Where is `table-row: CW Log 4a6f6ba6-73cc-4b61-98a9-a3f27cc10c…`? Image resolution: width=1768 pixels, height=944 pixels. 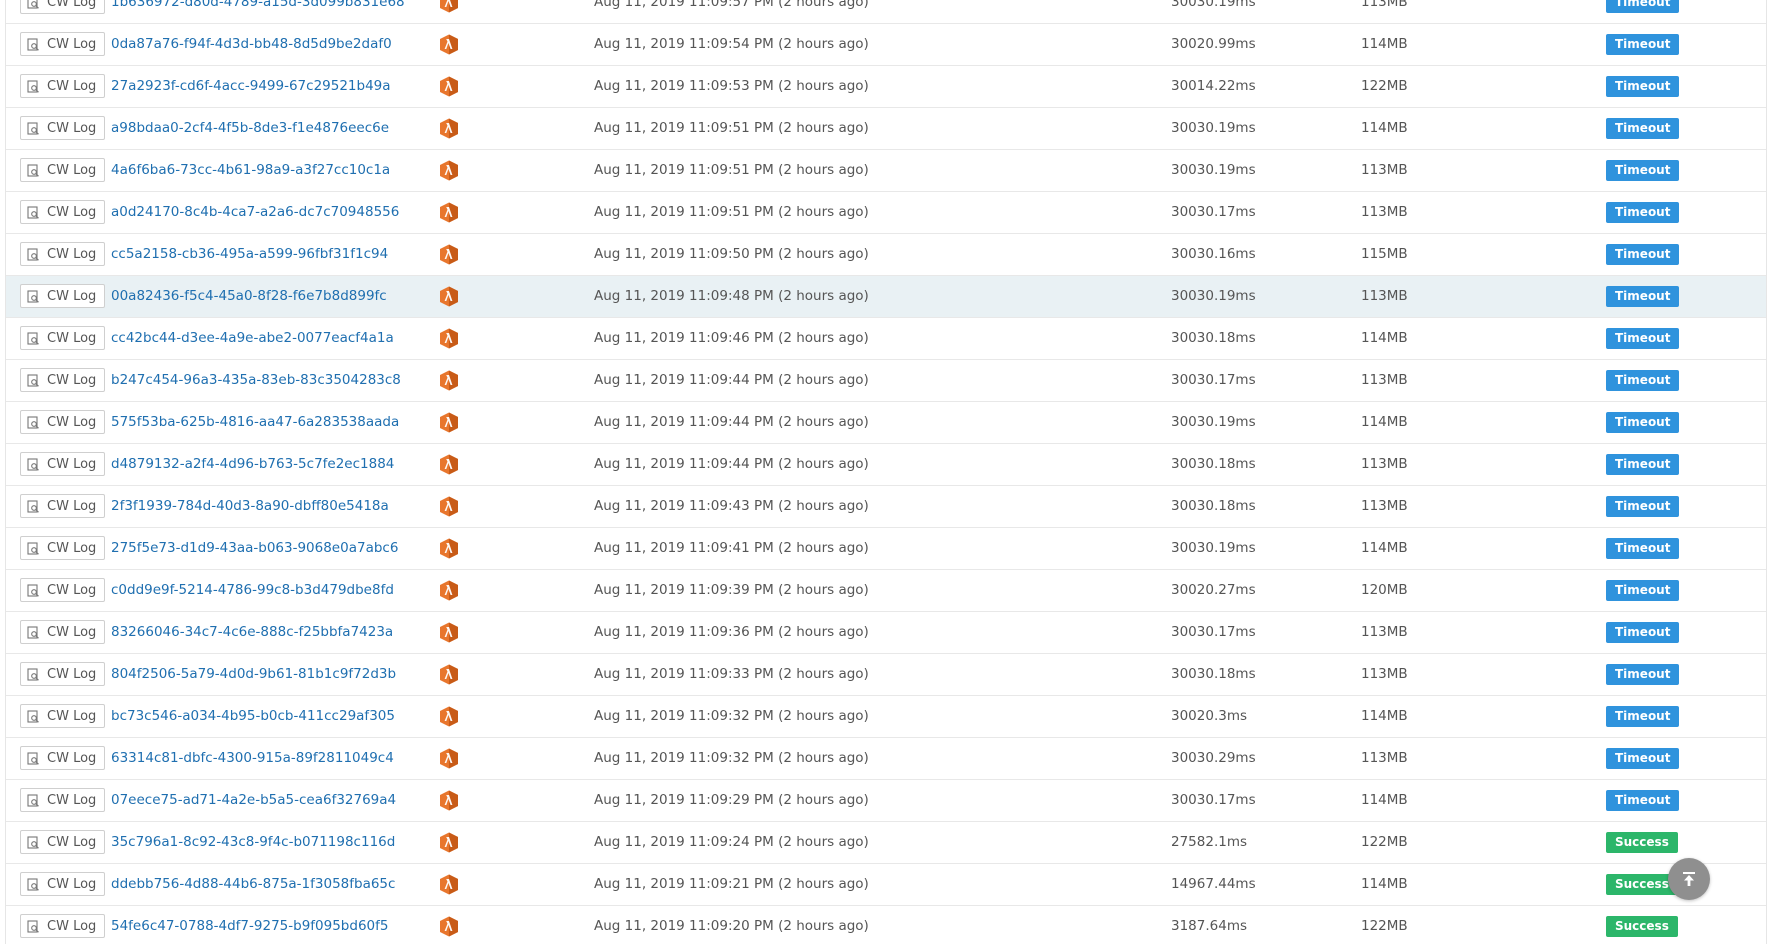 table-row: CW Log 4a6f6ba6-73cc-4b61-98a9-a3f27cc10c… is located at coordinates (886, 171).